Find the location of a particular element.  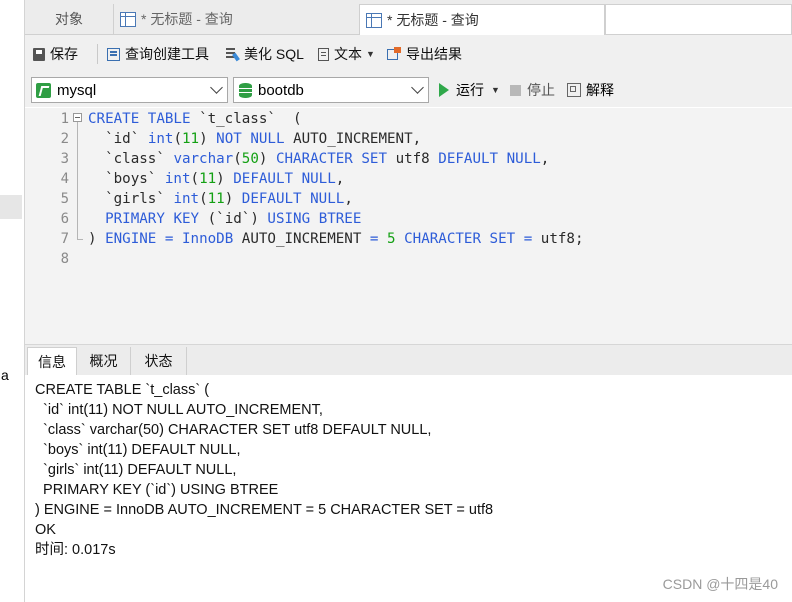

fold-collapse-icon is located at coordinates (77, 117).